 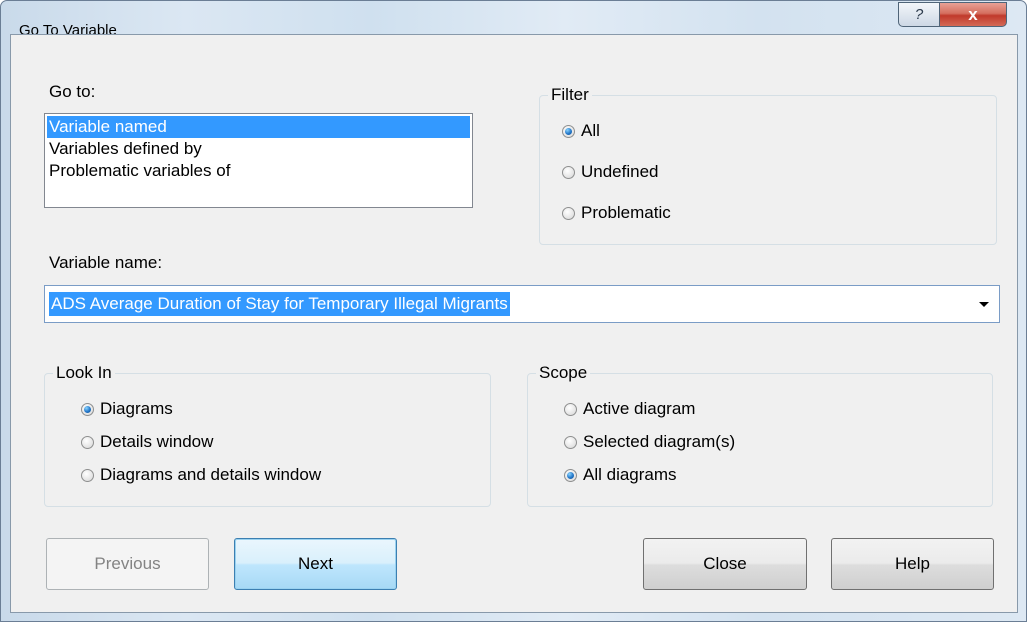 I want to click on chevron-down-icon, so click(x=984, y=304).